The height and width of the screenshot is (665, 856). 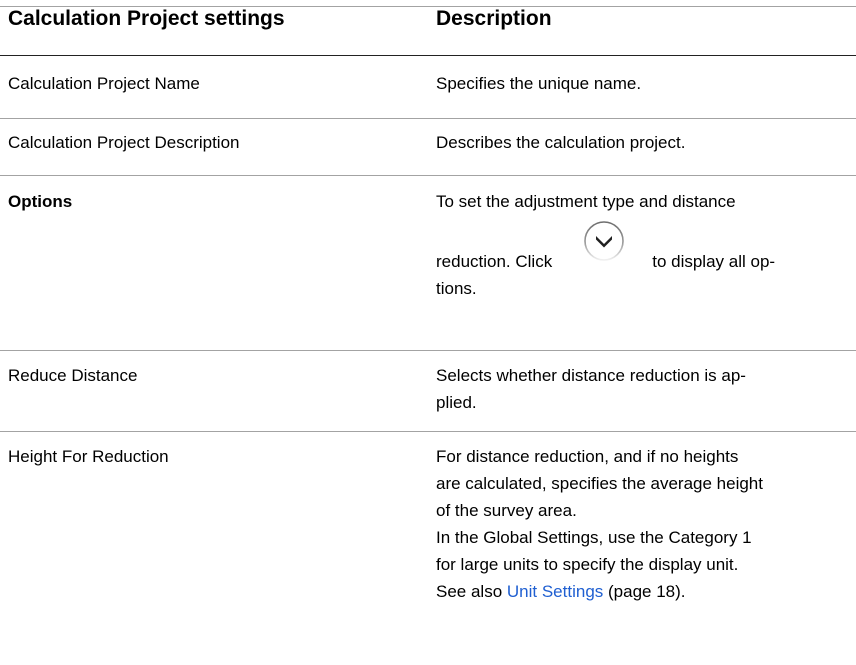 I want to click on description-text: plied., so click(x=456, y=402).